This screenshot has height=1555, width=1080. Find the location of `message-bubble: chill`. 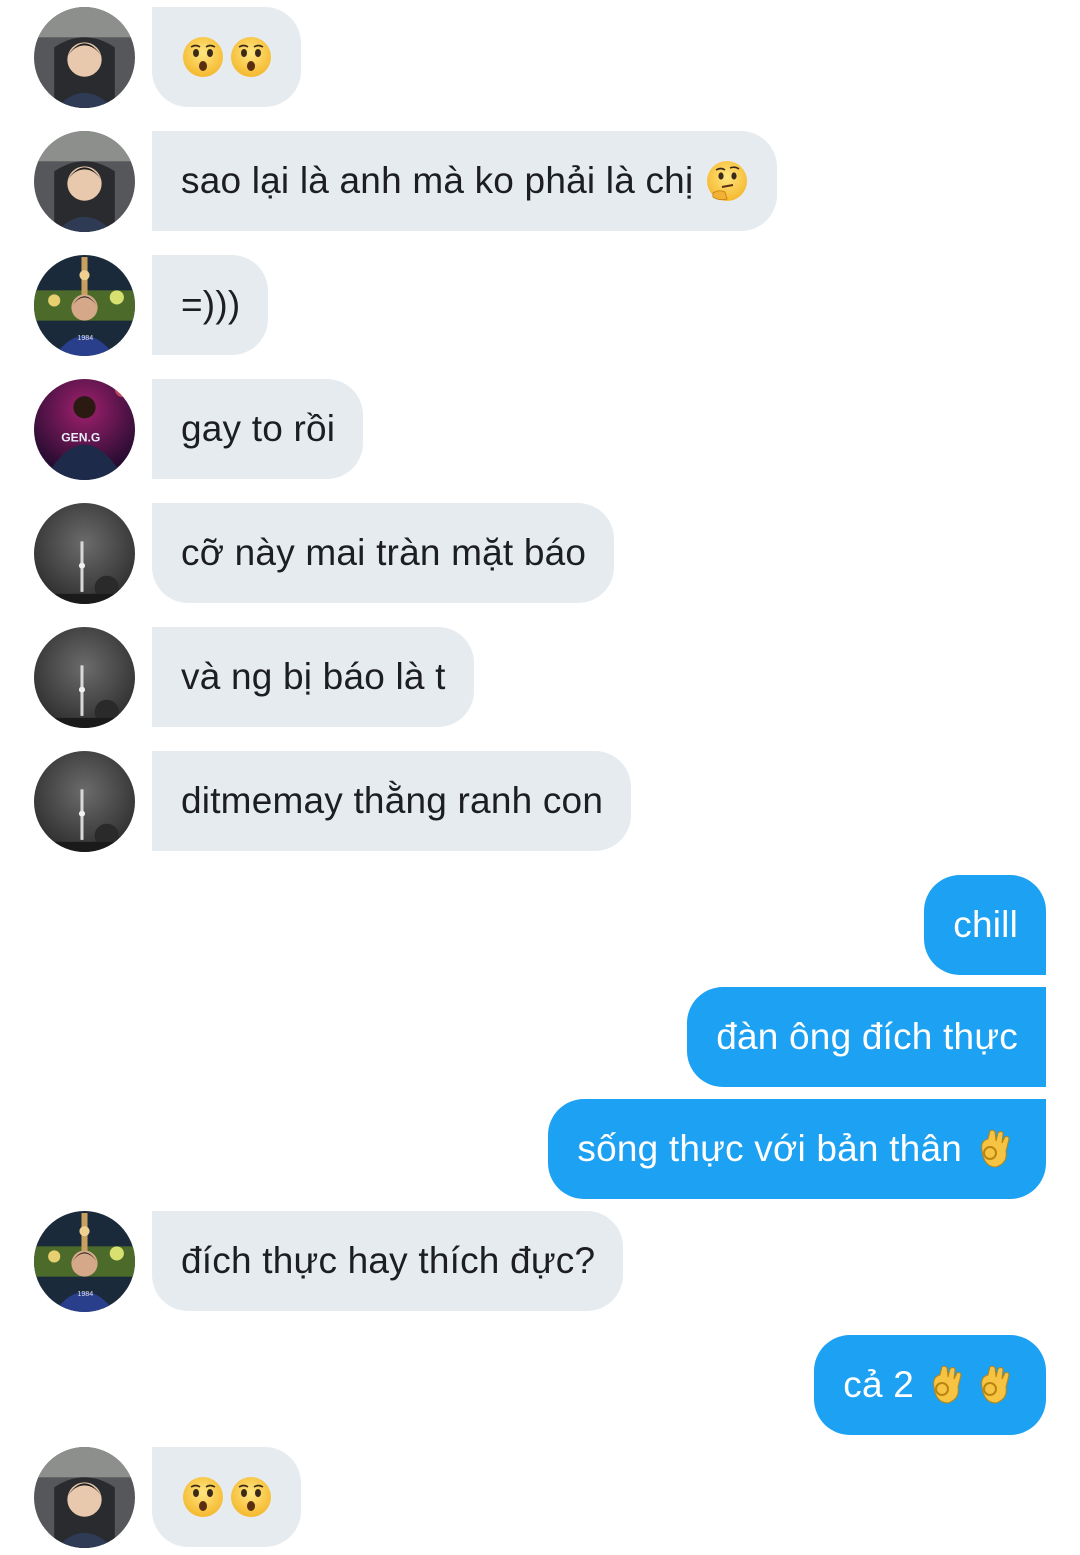

message-bubble: chill is located at coordinates (985, 925).